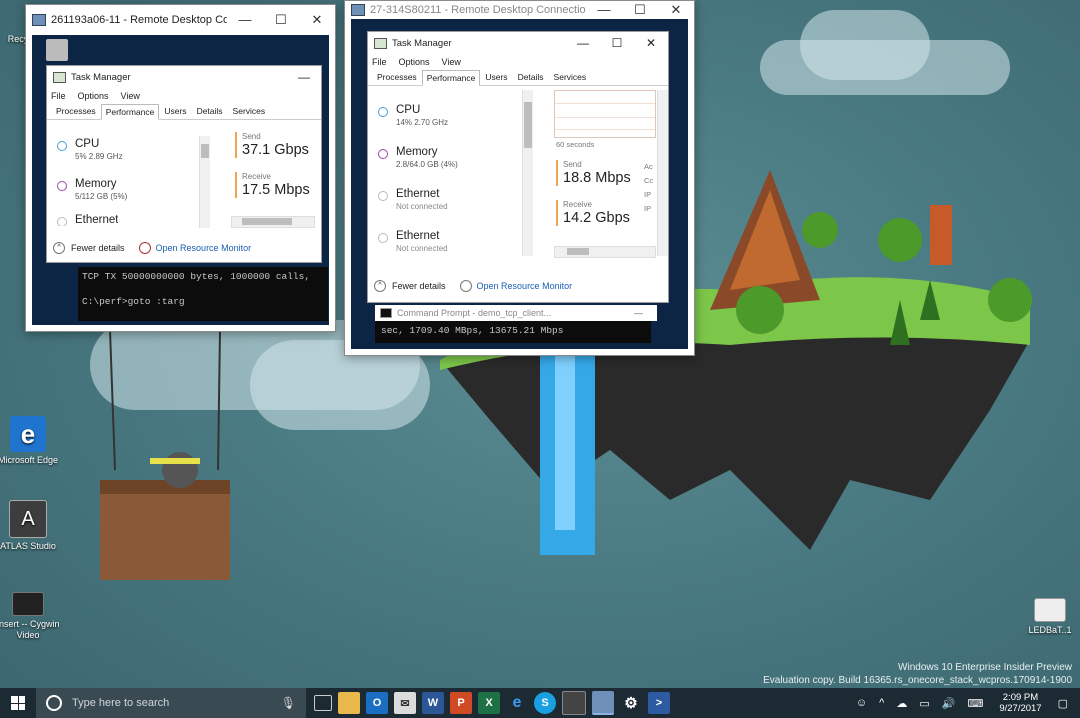 The image size is (1080, 718). What do you see at coordinates (659, 703) in the screenshot?
I see `powershell-icon: >` at bounding box center [659, 703].